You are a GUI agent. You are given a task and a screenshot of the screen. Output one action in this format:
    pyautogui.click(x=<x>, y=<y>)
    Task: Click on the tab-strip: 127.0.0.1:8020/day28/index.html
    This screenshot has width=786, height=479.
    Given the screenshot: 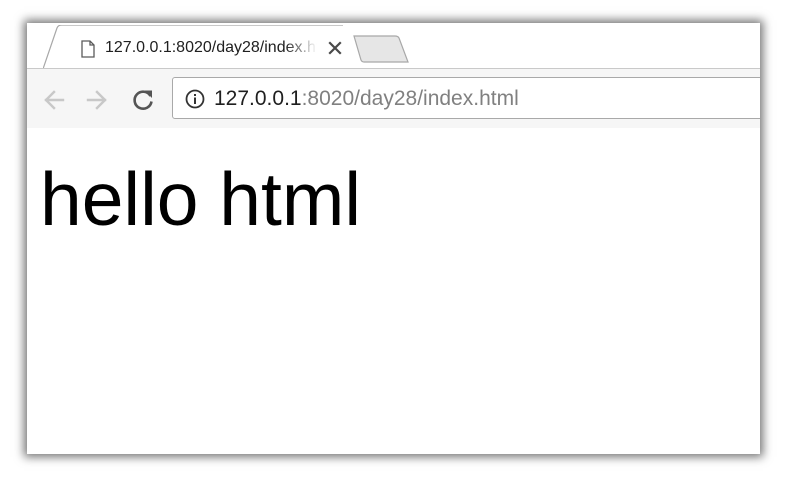 What is the action you would take?
    pyautogui.click(x=393, y=46)
    